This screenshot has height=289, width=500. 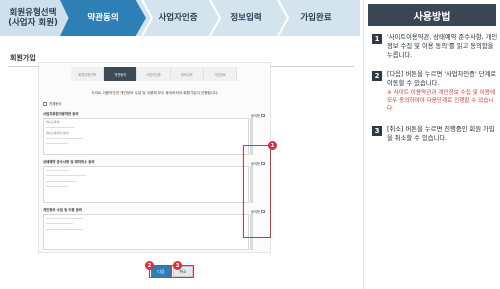 I want to click on mini-step: 사업자인증, so click(x=154, y=74).